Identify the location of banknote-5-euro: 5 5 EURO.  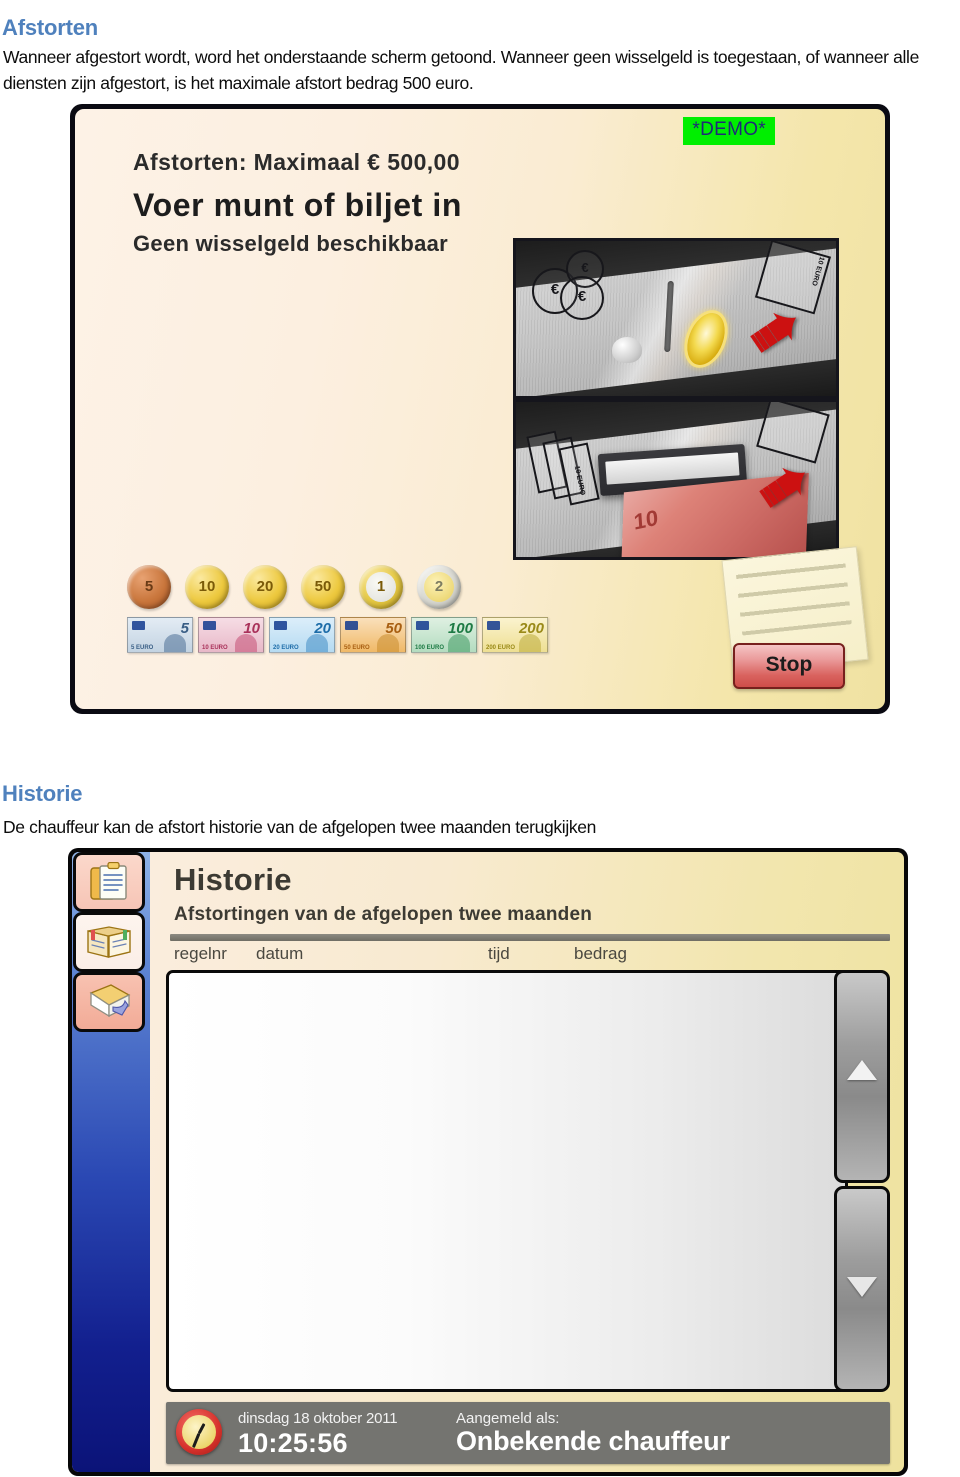
(160, 635).